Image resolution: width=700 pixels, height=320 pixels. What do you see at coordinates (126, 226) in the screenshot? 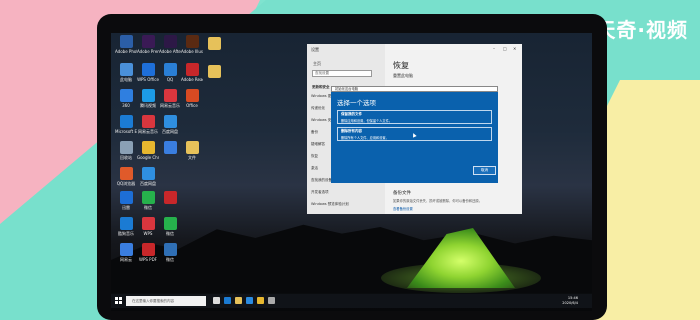
I see `desktop-icon: 酷狗音乐` at bounding box center [126, 226].